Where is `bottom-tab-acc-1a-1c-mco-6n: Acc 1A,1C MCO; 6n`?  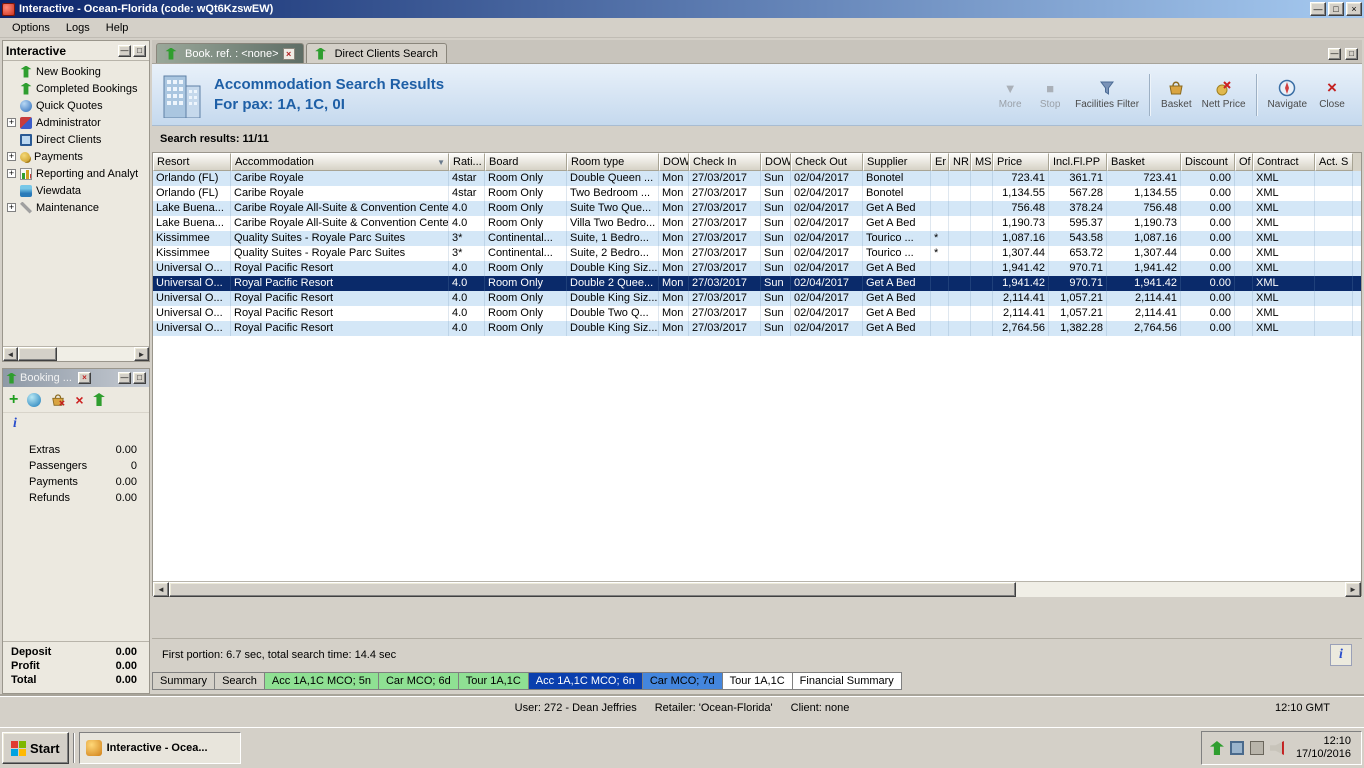 bottom-tab-acc-1a-1c-mco-6n: Acc 1A,1C MCO; 6n is located at coordinates (585, 681).